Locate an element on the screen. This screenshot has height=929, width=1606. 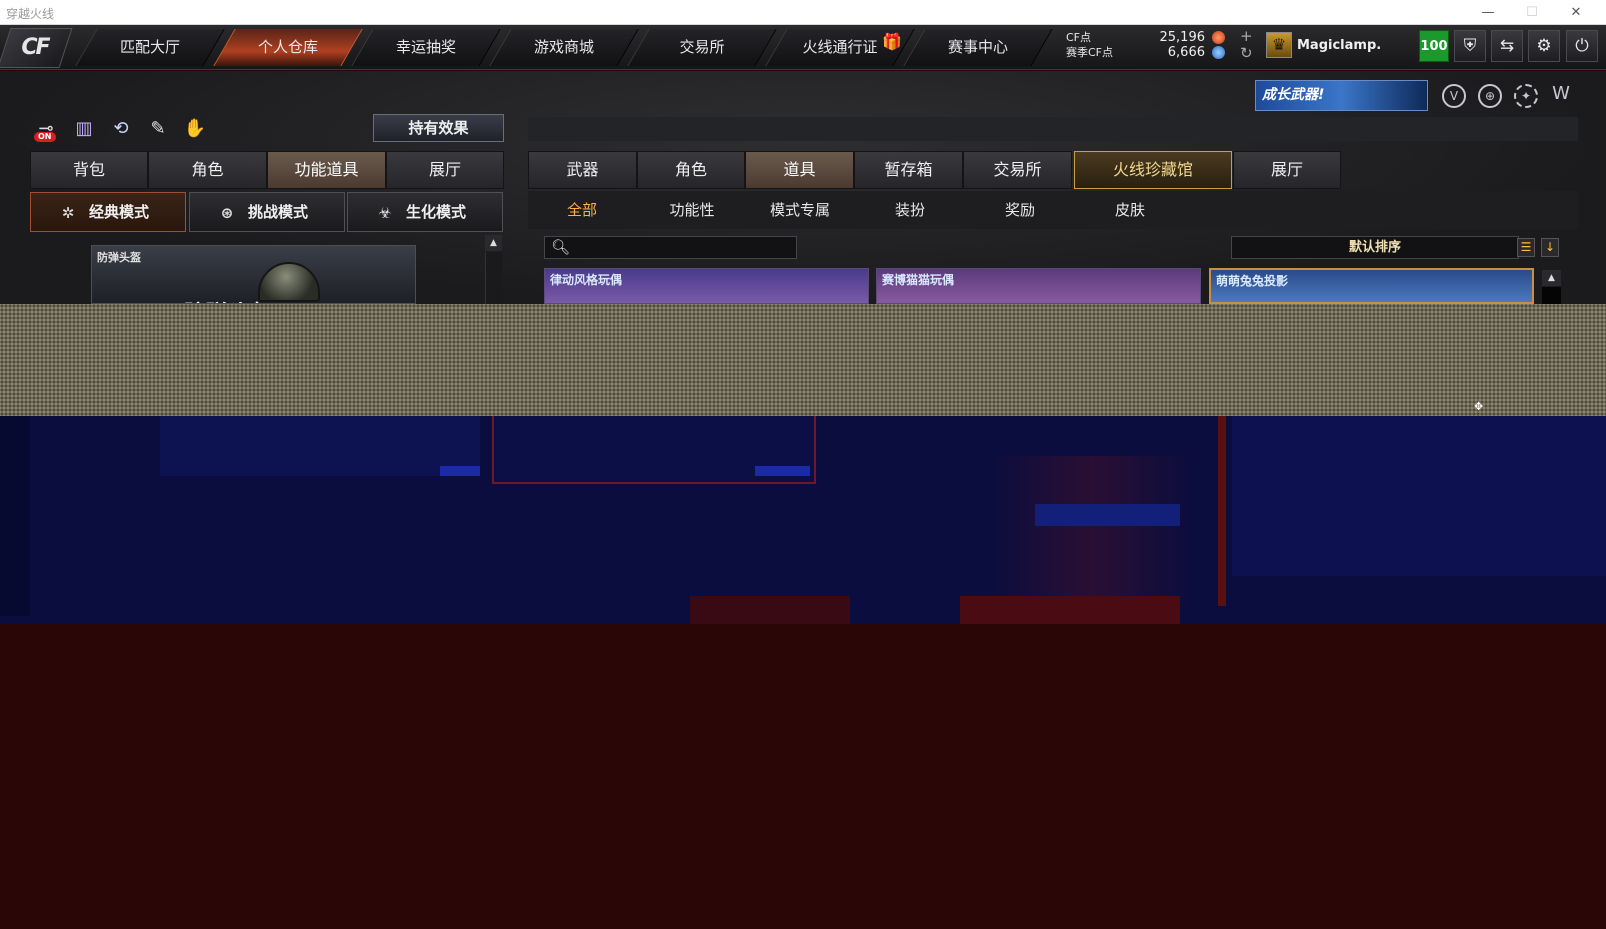
item-card-cyber-cat: 赛博猫猫玩偶 is located at coordinates (1038, 286).